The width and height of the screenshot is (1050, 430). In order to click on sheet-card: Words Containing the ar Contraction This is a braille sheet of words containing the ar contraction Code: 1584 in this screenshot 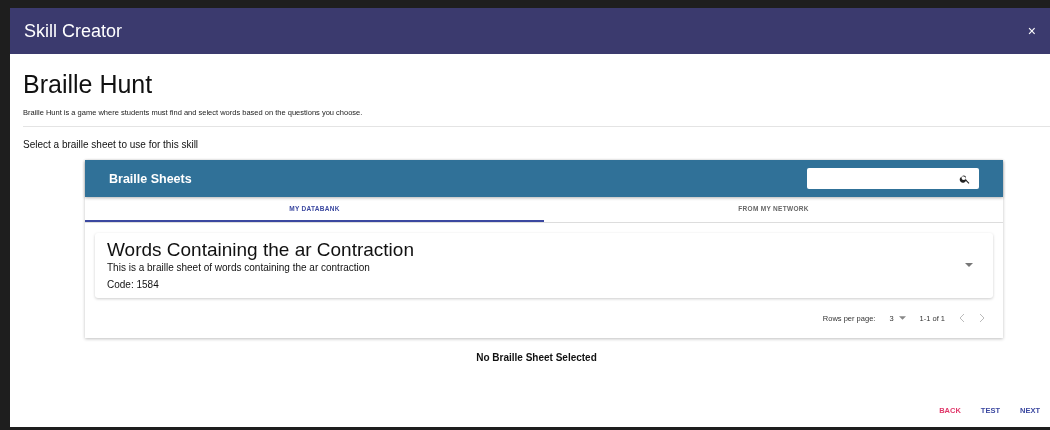, I will do `click(544, 265)`.